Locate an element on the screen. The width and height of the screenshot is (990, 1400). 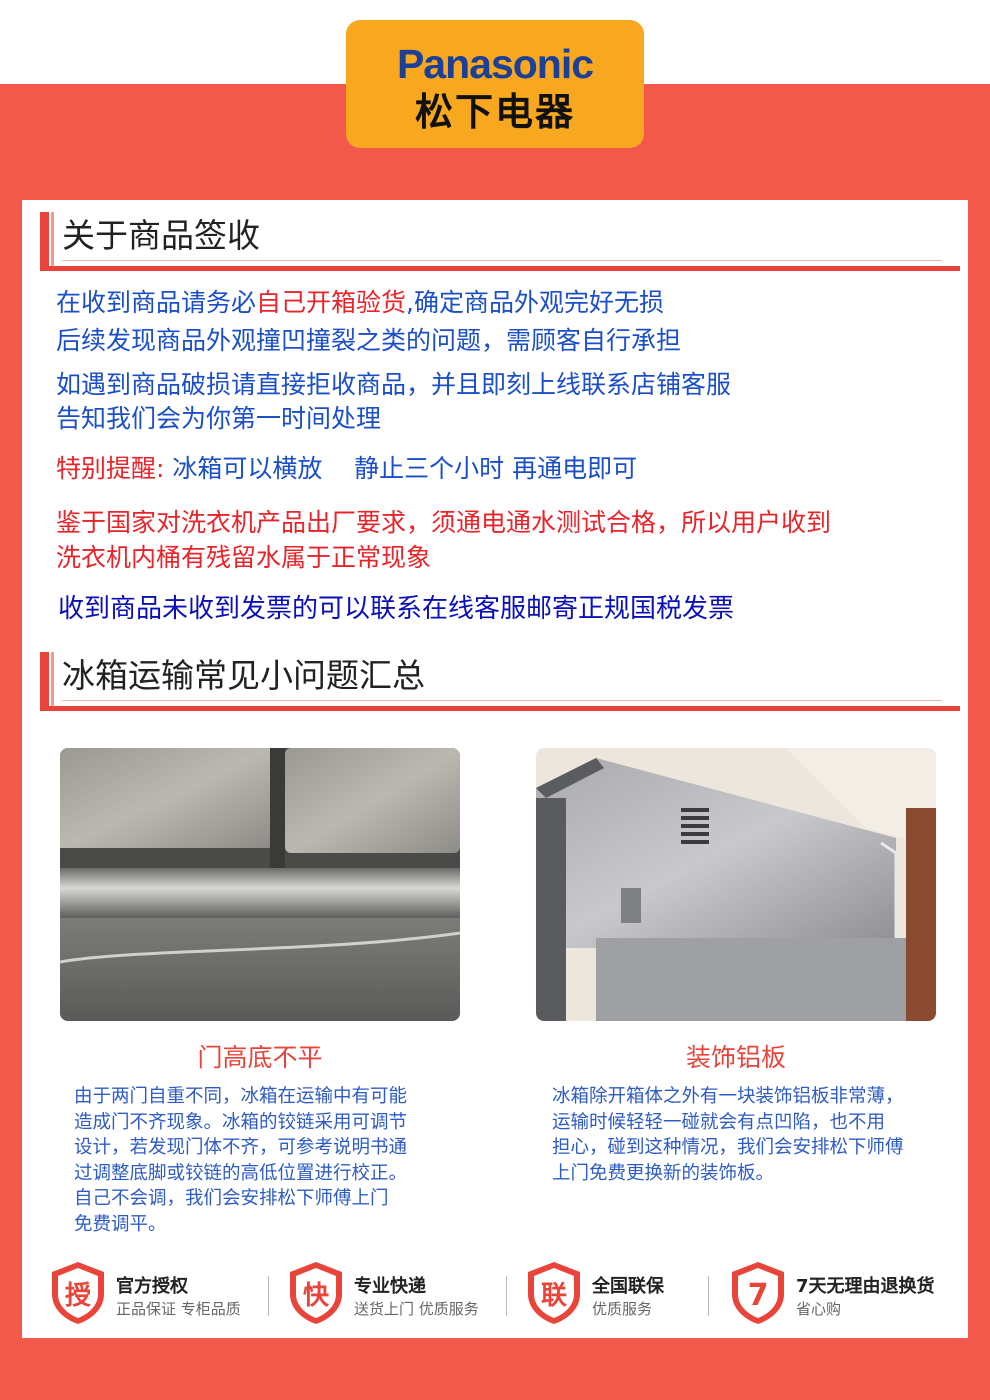
shield-icon: 授 is located at coordinates (78, 1293).